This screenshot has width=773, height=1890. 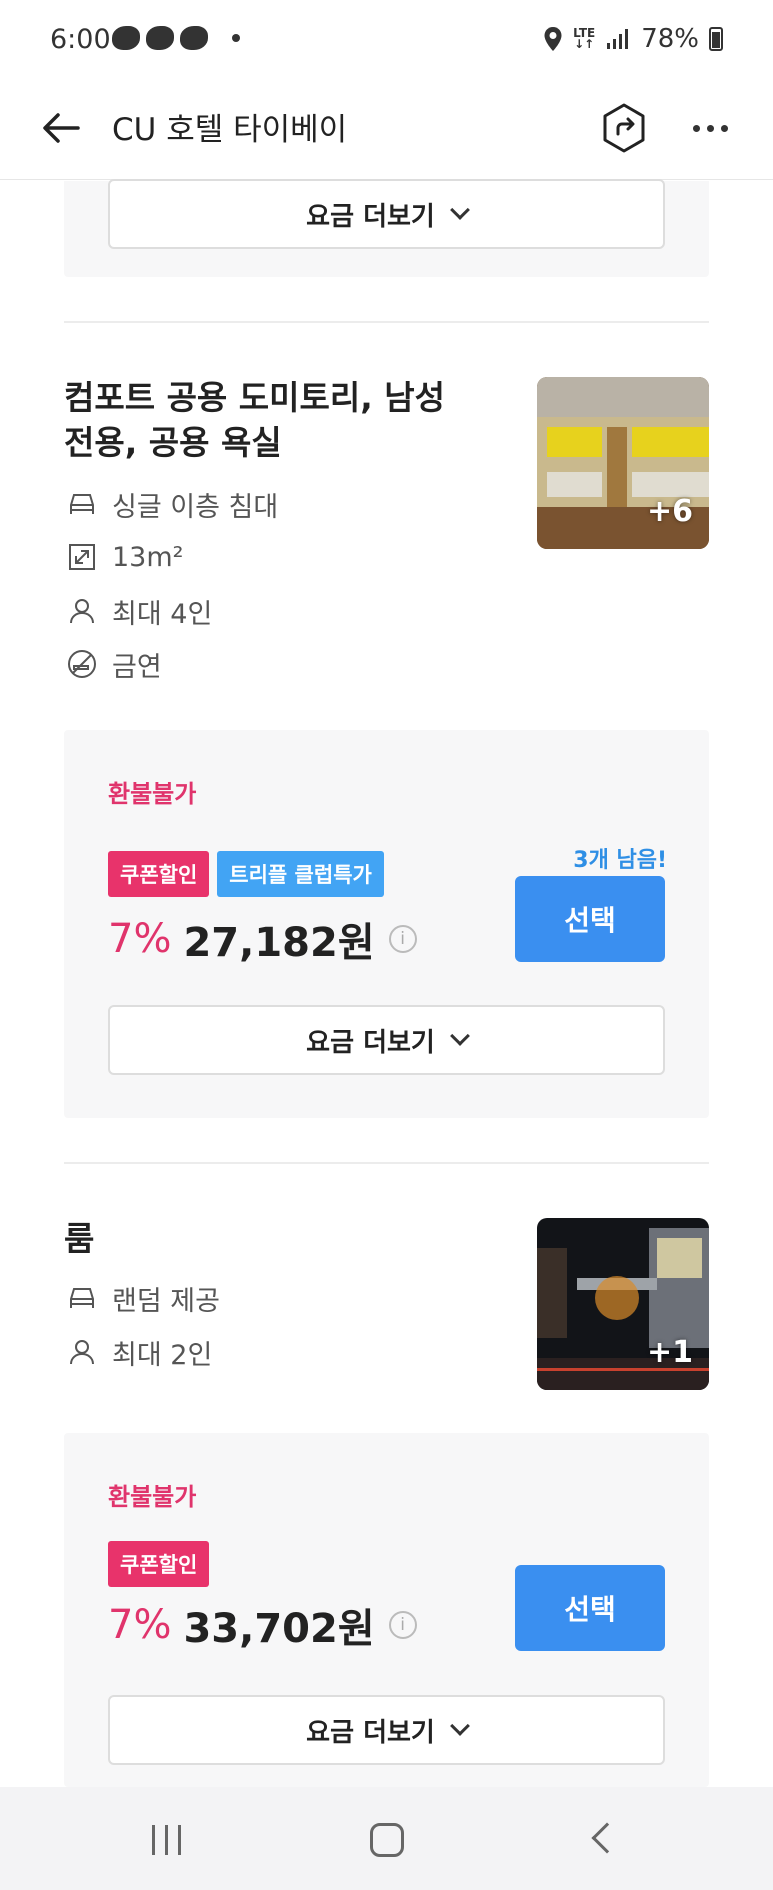 I want to click on price-row: 7% 33,702원 i, so click(x=262, y=1625).